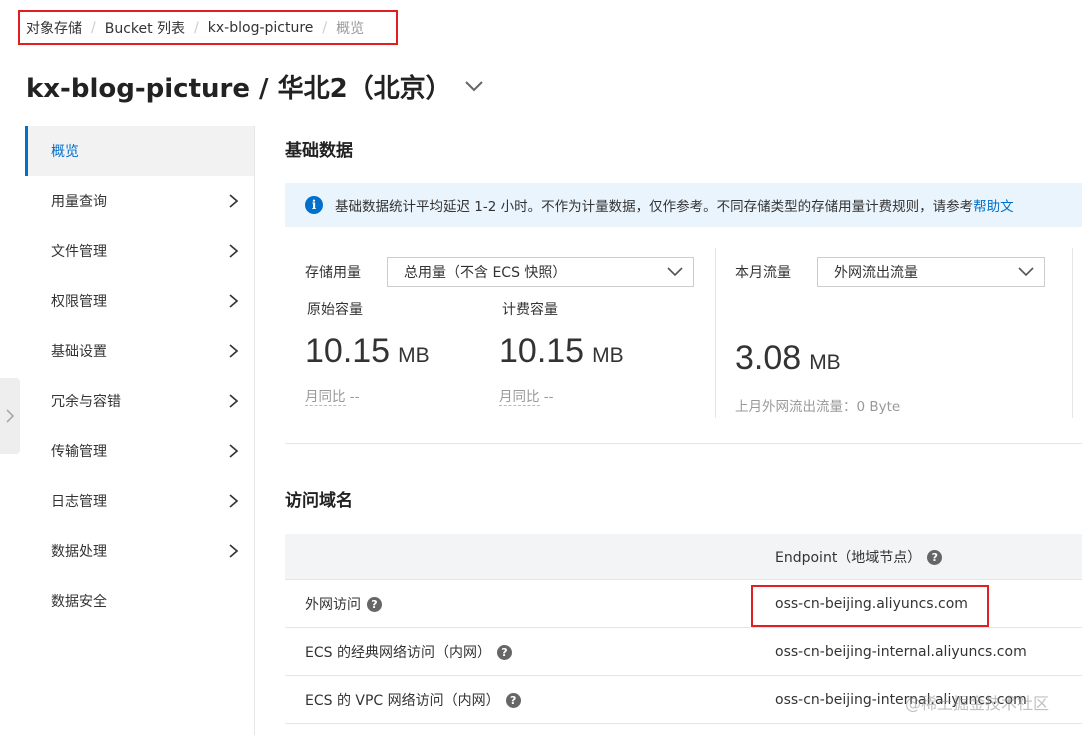 This screenshot has width=1082, height=735. I want to click on sidebar-item-label: 传输管理, so click(79, 452).